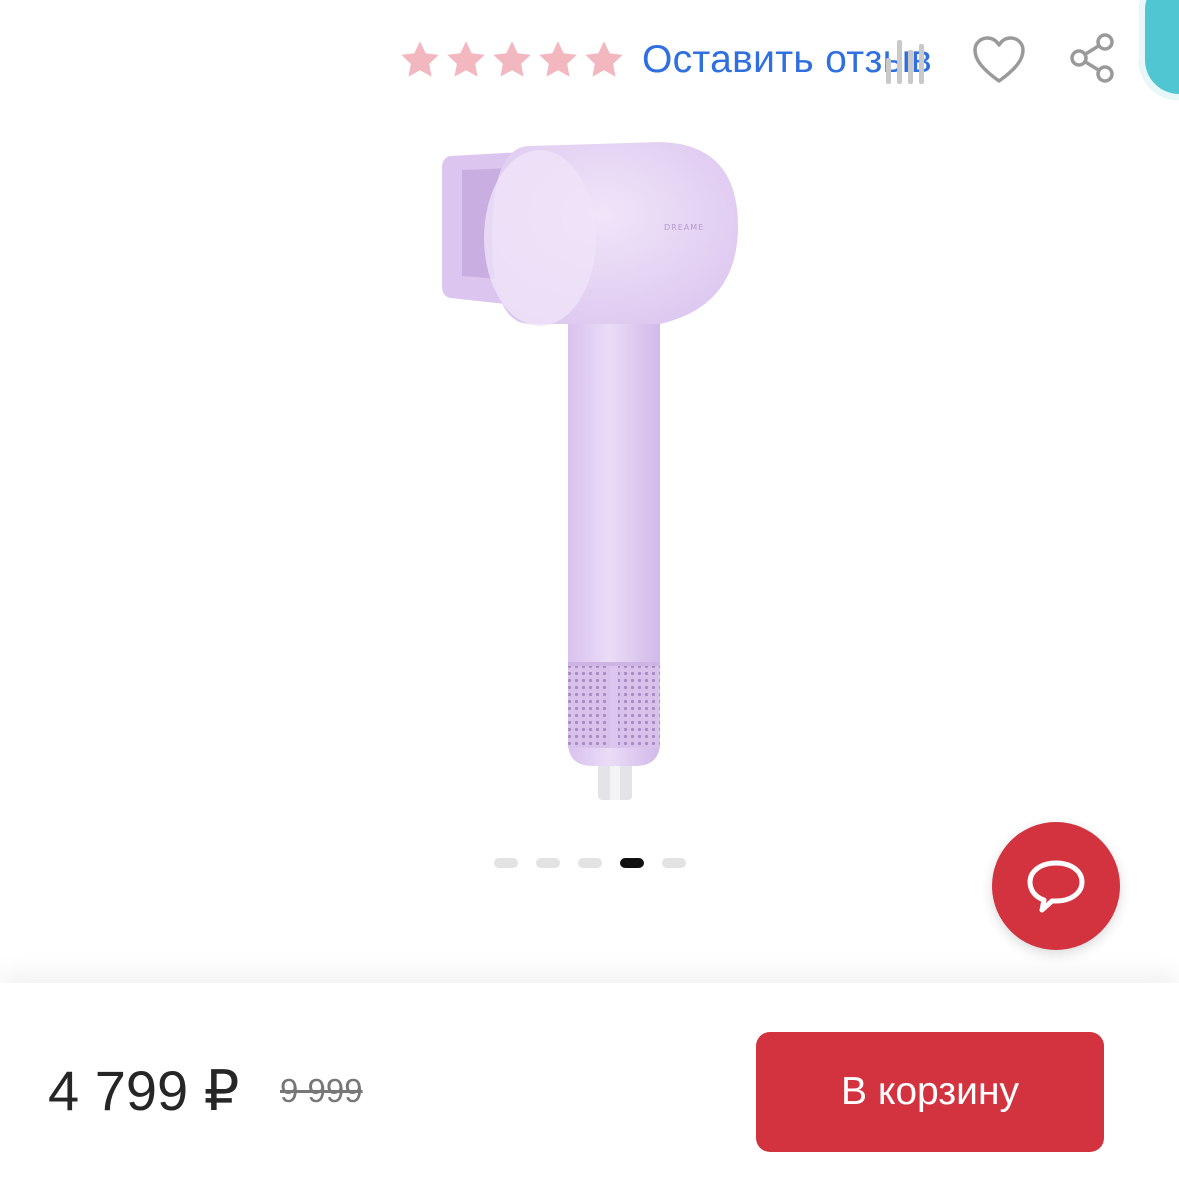 The image size is (1179, 1188). I want to click on chat-bubble-icon, so click(1056, 886).